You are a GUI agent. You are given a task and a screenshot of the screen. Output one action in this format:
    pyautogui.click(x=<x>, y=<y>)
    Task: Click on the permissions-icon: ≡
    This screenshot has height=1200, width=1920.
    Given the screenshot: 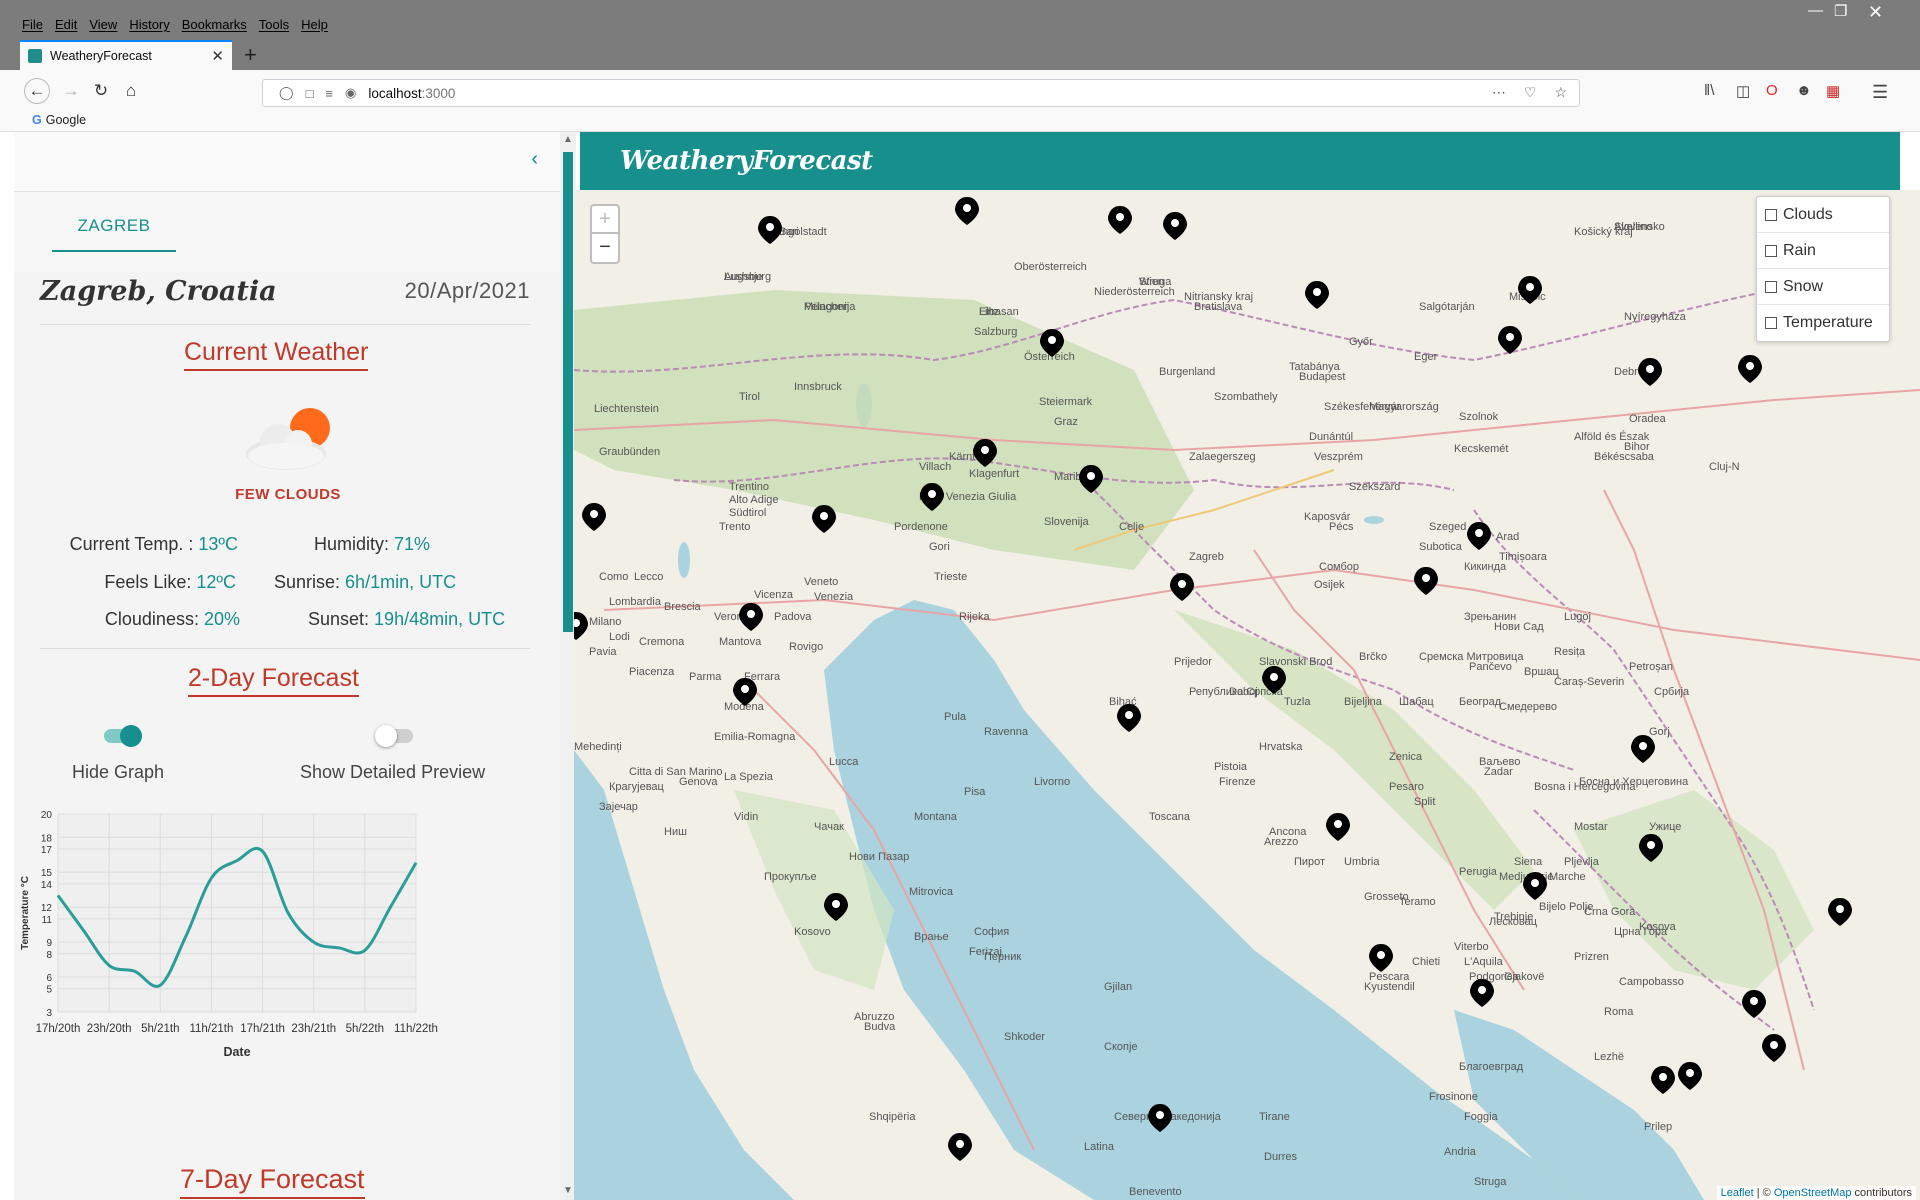 What is the action you would take?
    pyautogui.click(x=329, y=93)
    